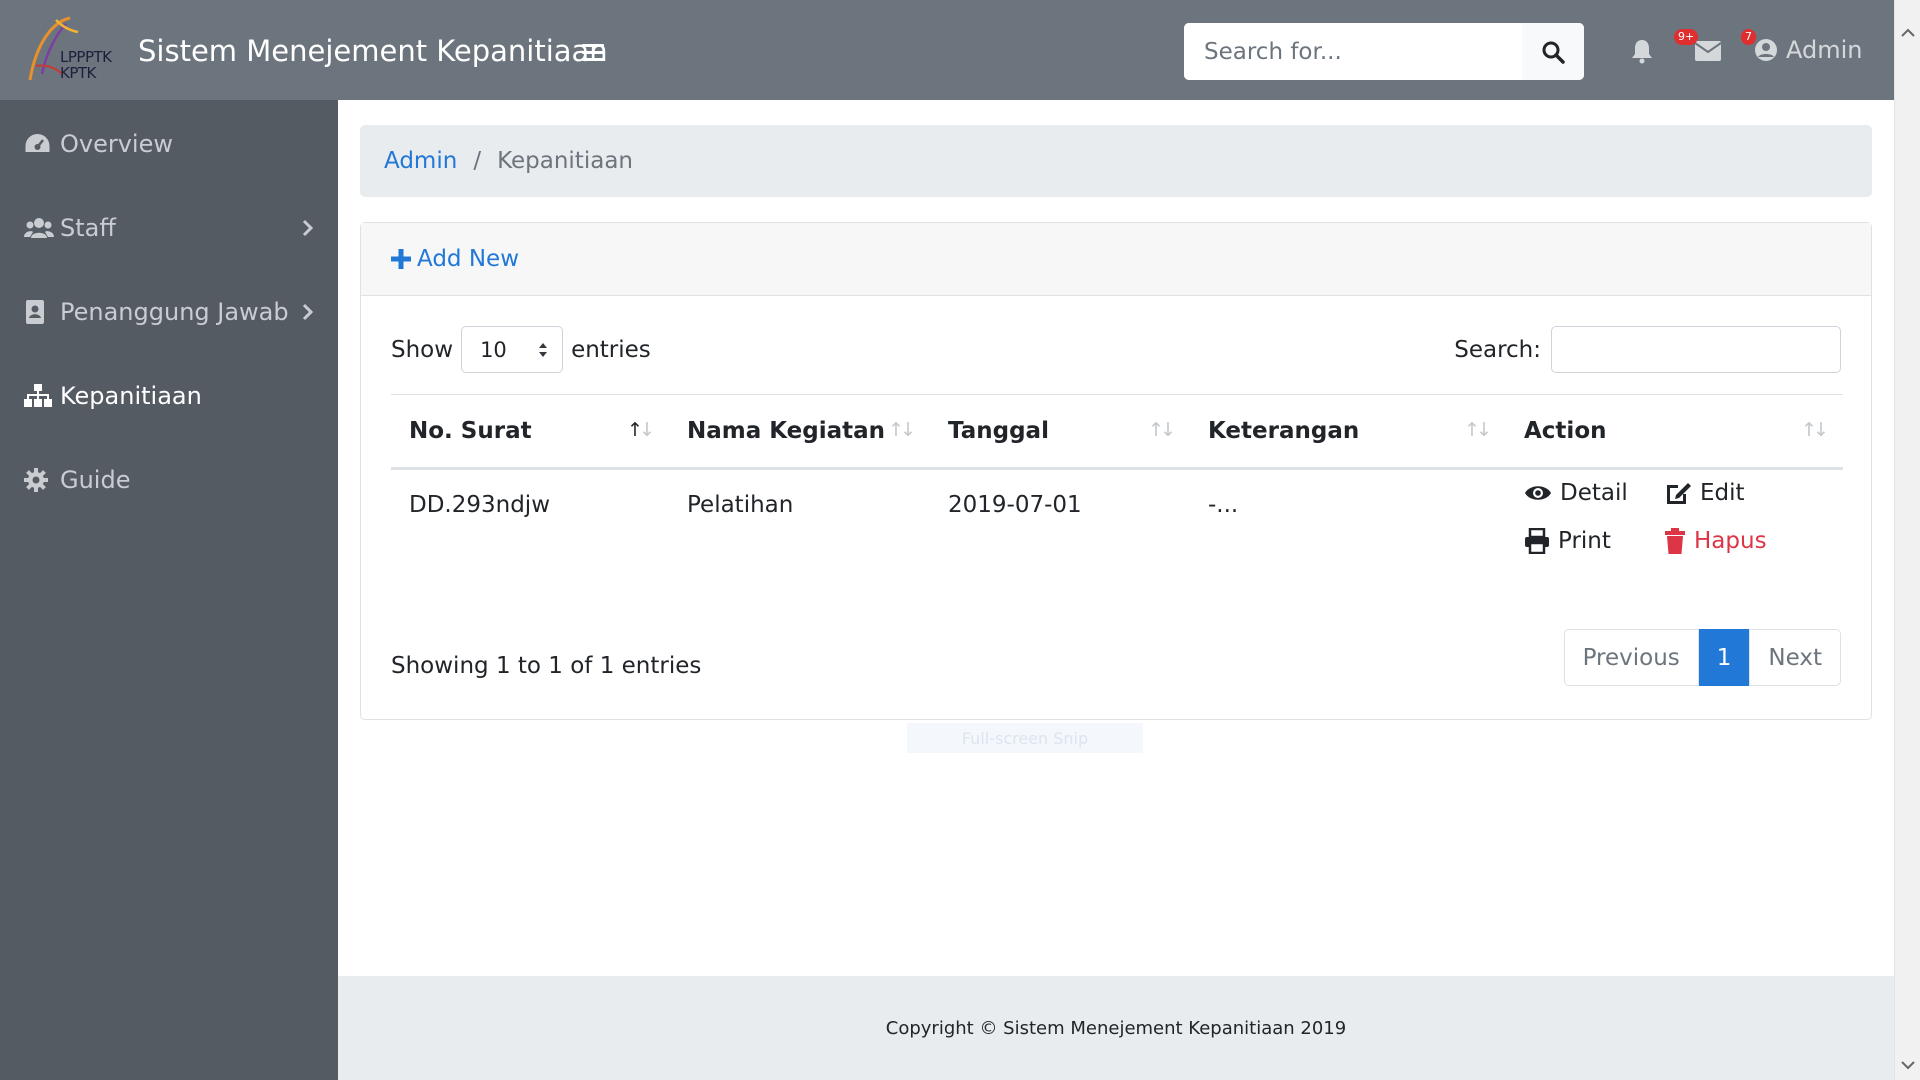 The image size is (1920, 1080). What do you see at coordinates (493, 349) in the screenshot?
I see `page-size-value: 10` at bounding box center [493, 349].